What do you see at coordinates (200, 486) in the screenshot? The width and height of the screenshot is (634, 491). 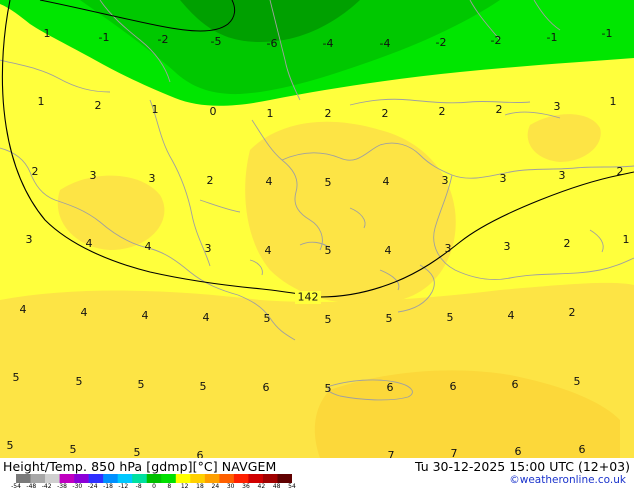 I see `scale-tick-label: 18` at bounding box center [200, 486].